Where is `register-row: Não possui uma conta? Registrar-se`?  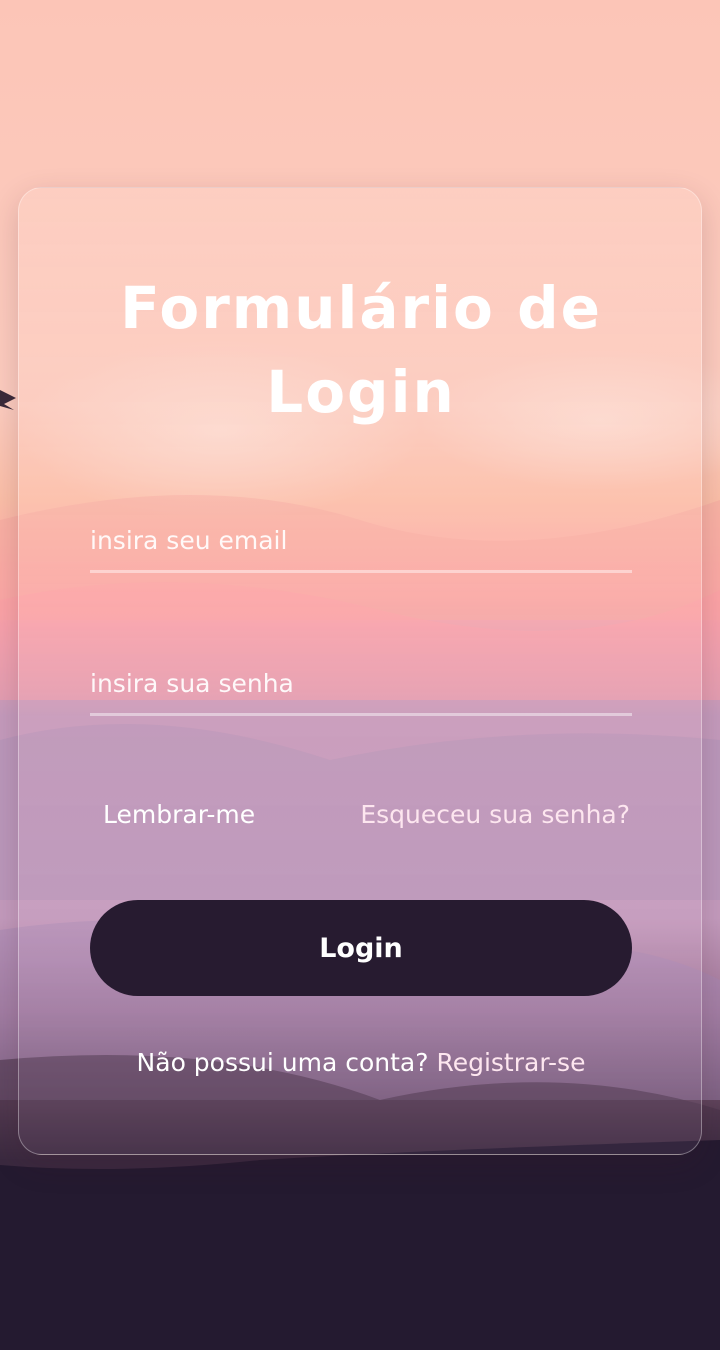 register-row: Não possui uma conta? Registrar-se is located at coordinates (361, 1062).